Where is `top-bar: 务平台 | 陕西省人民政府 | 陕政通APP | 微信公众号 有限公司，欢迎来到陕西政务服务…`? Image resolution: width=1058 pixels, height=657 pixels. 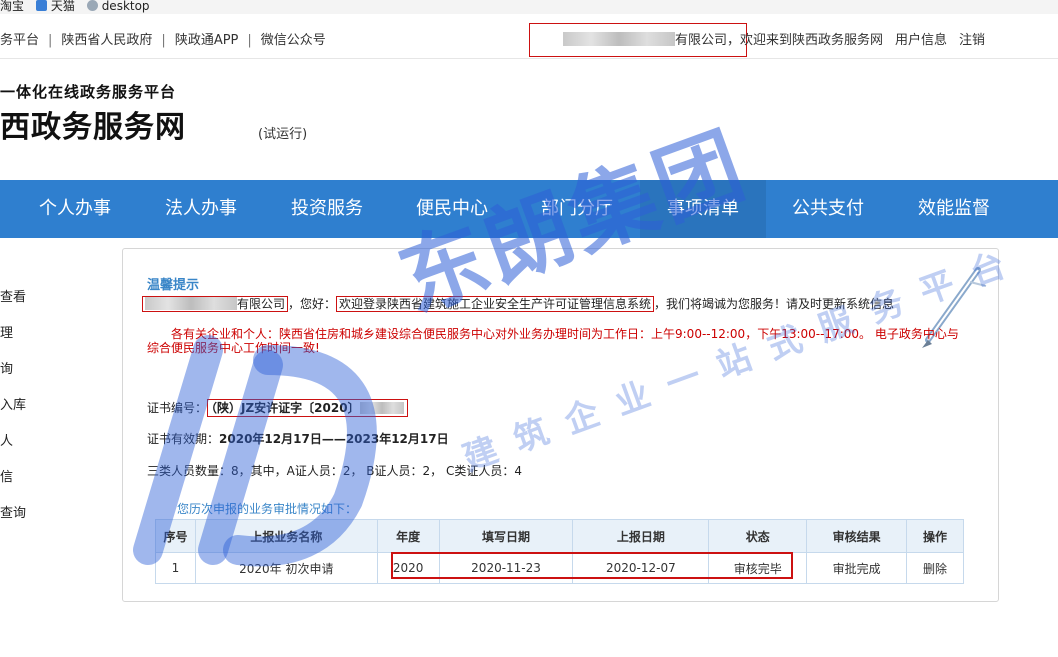
top-bar: 务平台 | 陕西省人民政府 | 陕政通APP | 微信公众号 有限公司，欢迎来到陕西政务服务… is located at coordinates (529, 36).